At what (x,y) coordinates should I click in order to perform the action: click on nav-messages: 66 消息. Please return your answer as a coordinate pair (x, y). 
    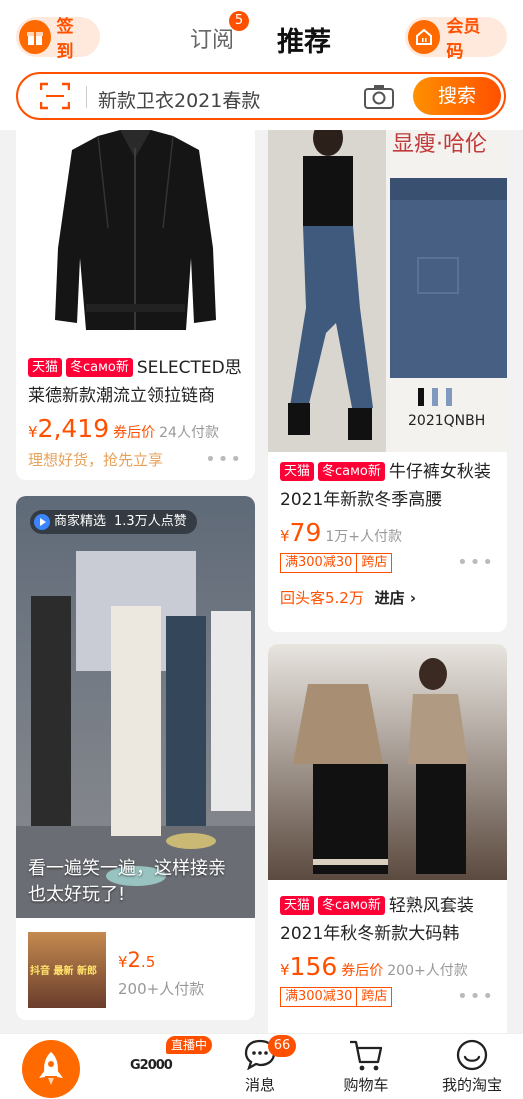
    Looking at the image, I should click on (263, 1066).